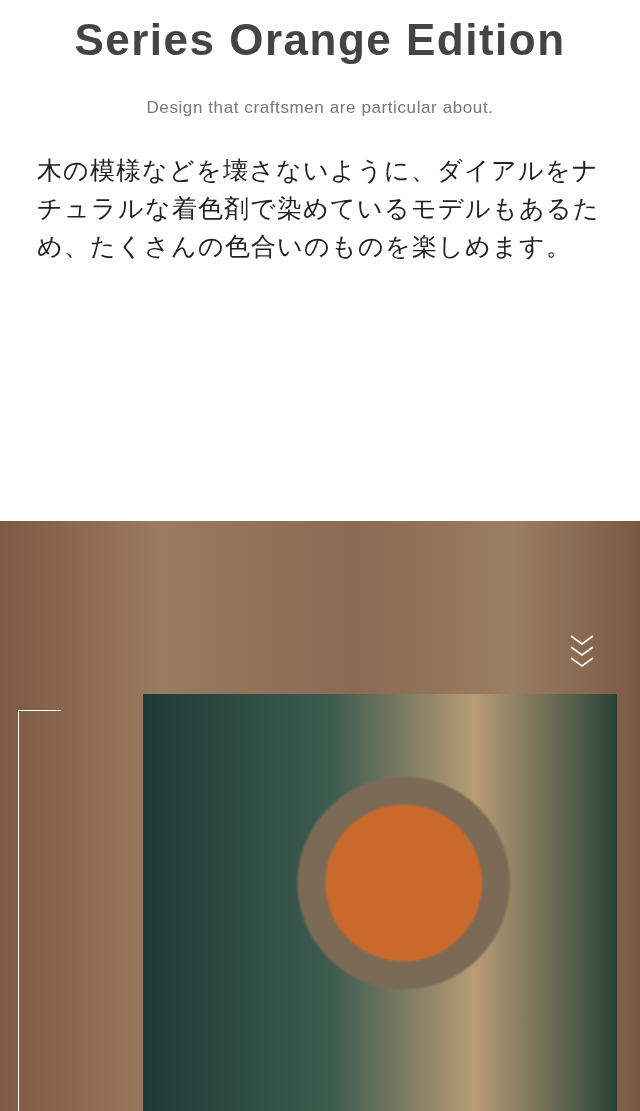 This screenshot has height=1111, width=640. Describe the element at coordinates (320, 108) in the screenshot. I see `section-subtitle: Design that craftsmen are particular about.` at that location.